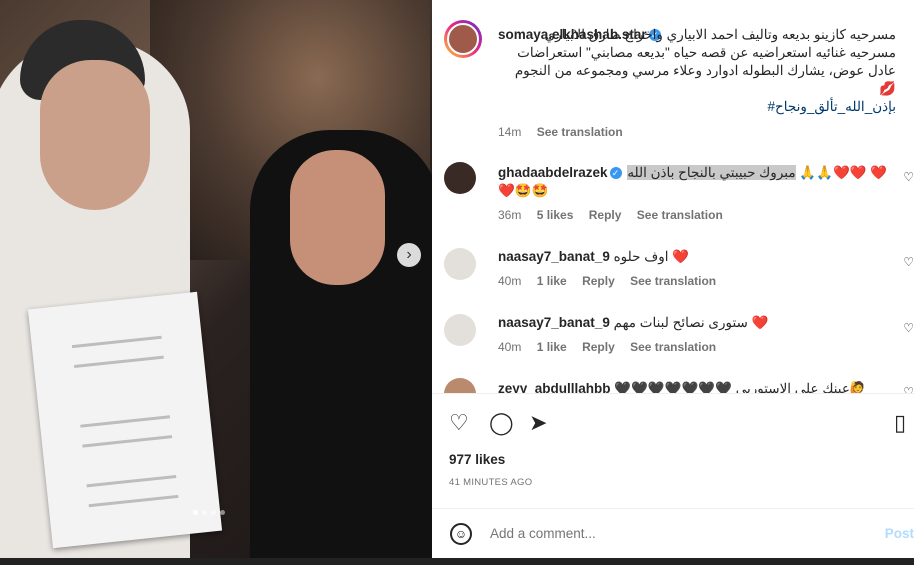 This screenshot has width=914, height=565. Describe the element at coordinates (673, 423) in the screenshot. I see `action-bar: ♡ ◯ ➤ ▯` at that location.